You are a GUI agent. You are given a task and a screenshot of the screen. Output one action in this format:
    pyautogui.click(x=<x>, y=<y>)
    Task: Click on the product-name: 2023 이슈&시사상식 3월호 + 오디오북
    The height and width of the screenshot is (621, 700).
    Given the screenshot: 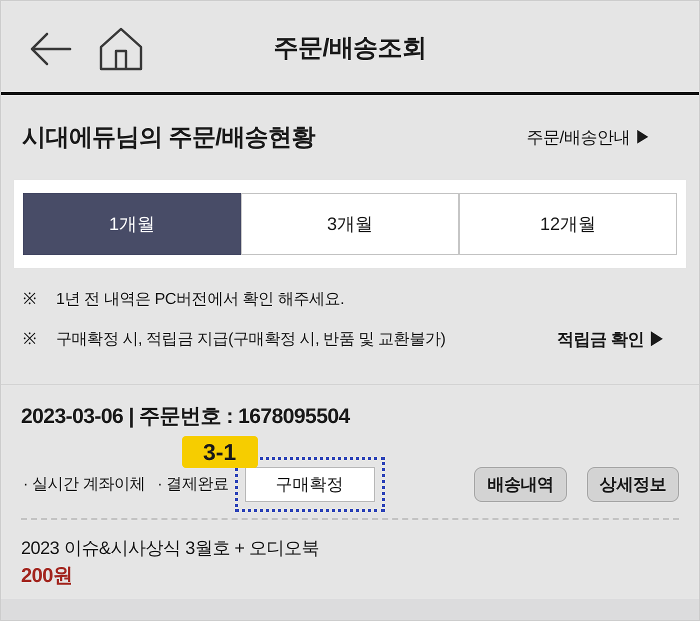 What is the action you would take?
    pyautogui.click(x=170, y=548)
    